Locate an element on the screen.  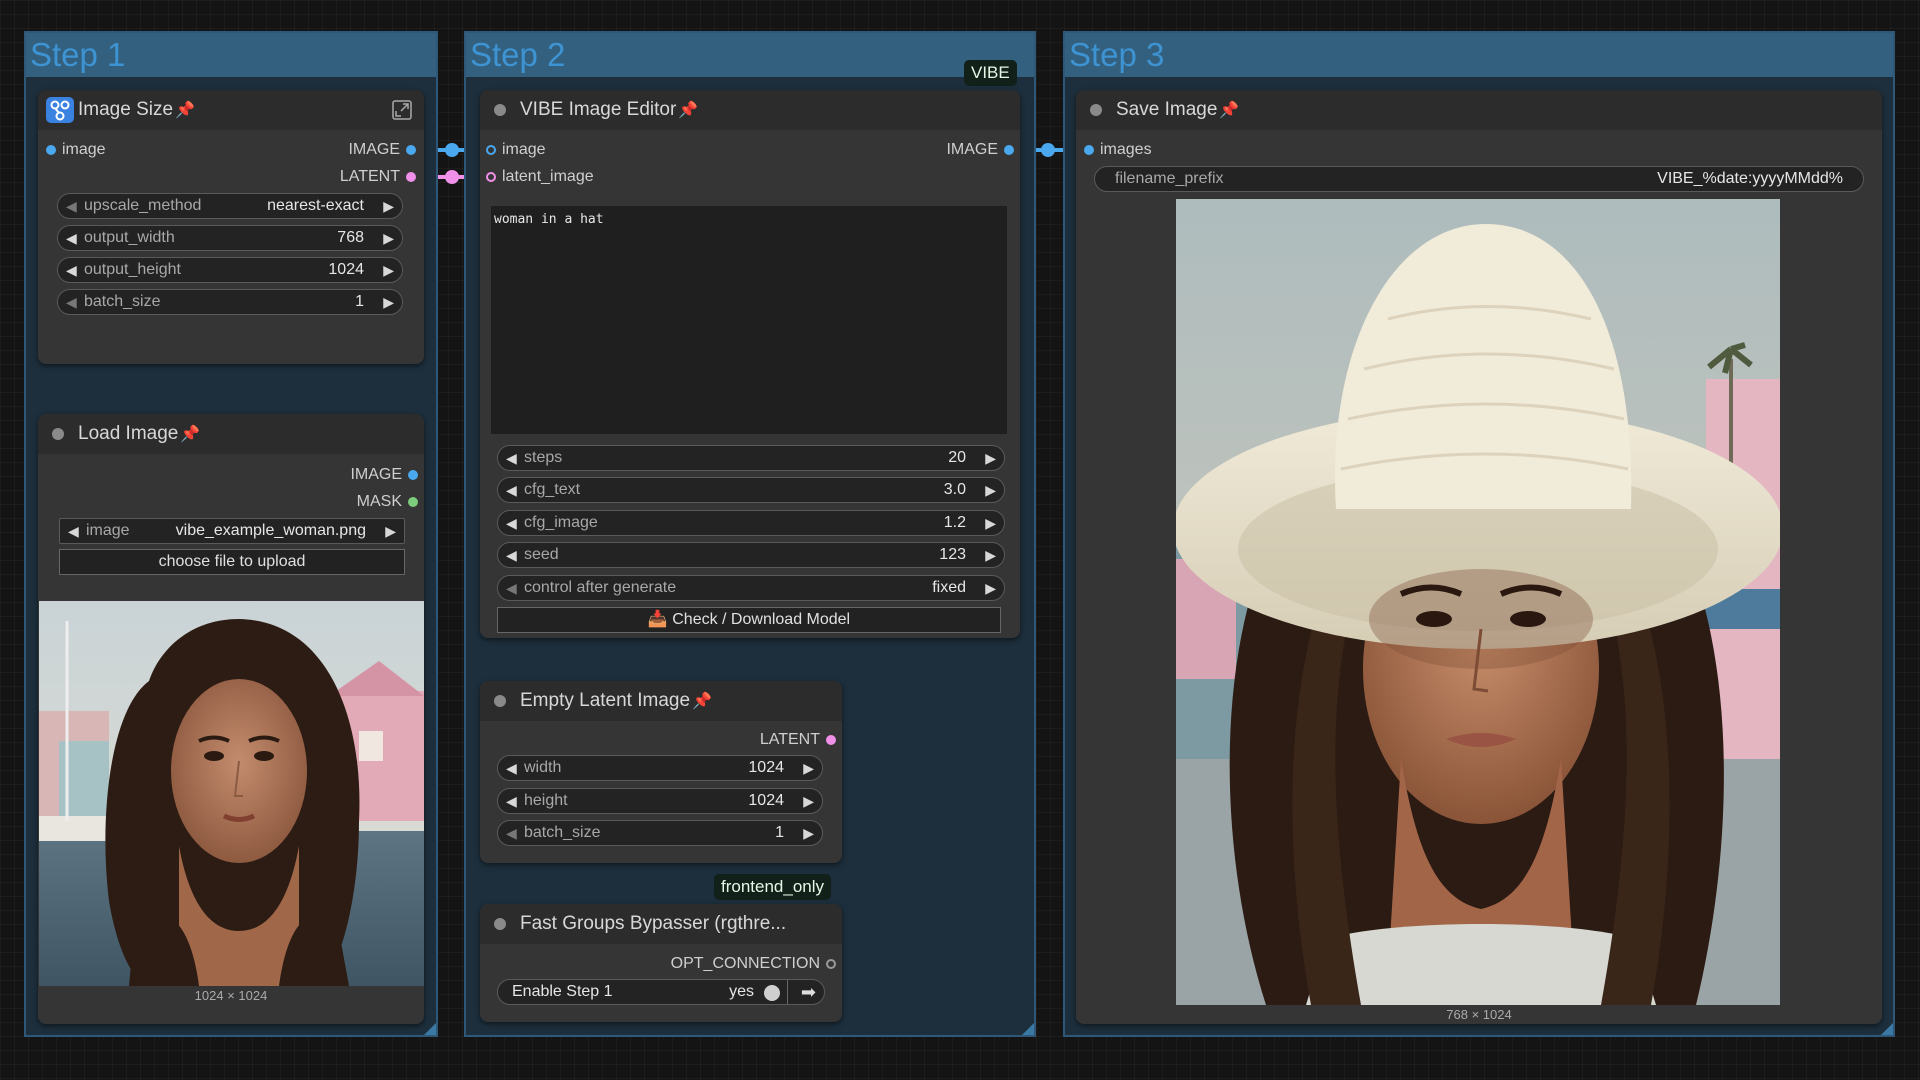
slot-label: IMAGE is located at coordinates (972, 149).